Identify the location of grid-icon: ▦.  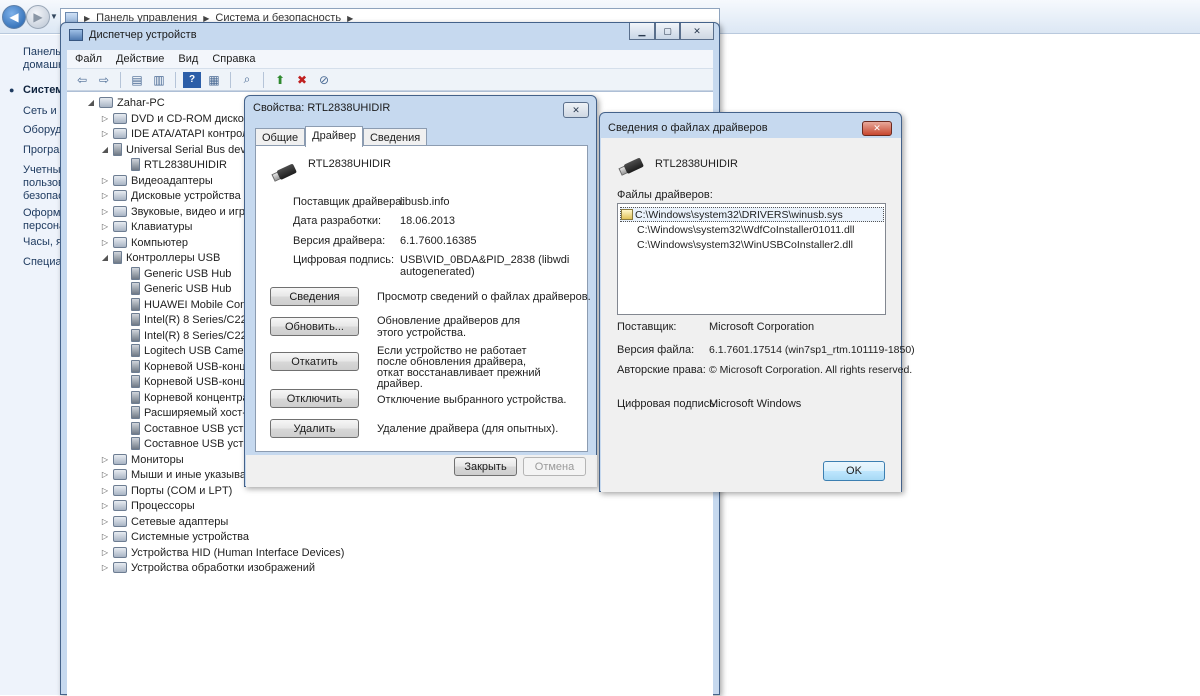
(214, 80).